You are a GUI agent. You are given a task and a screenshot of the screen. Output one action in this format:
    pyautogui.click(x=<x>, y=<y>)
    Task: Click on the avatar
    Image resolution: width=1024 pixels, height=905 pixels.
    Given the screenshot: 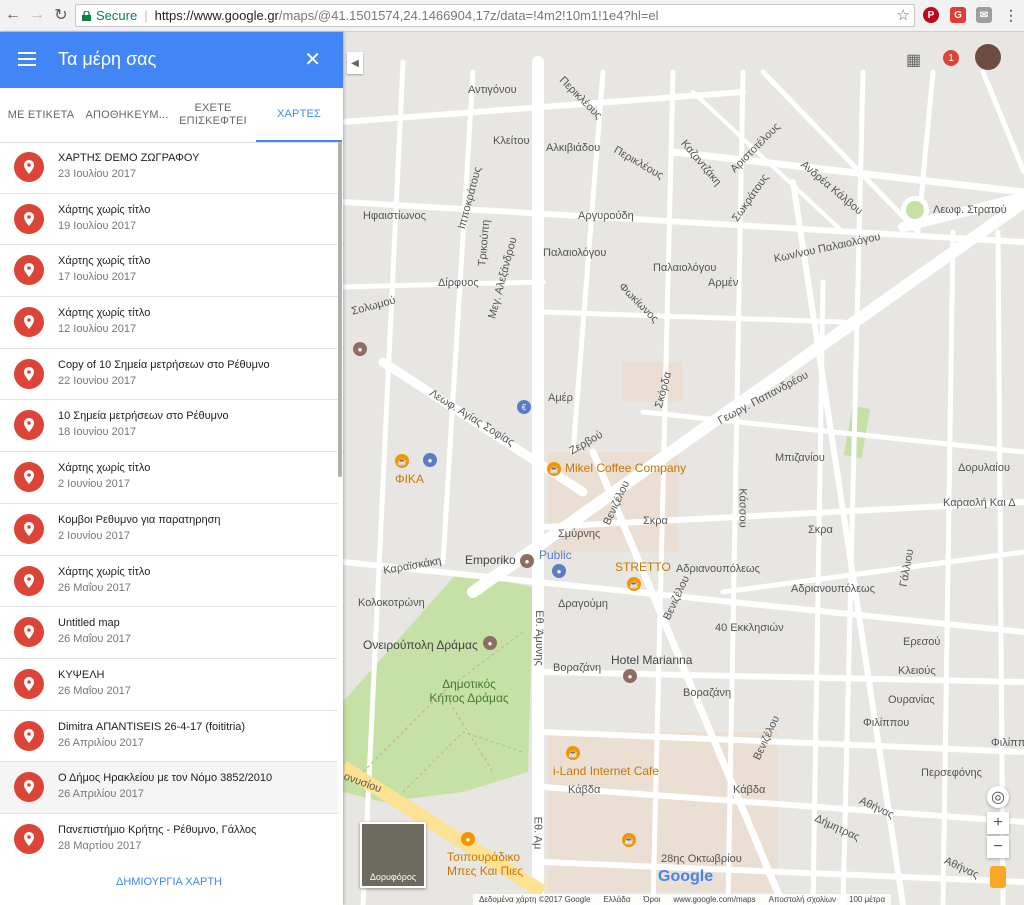 What is the action you would take?
    pyautogui.click(x=988, y=57)
    